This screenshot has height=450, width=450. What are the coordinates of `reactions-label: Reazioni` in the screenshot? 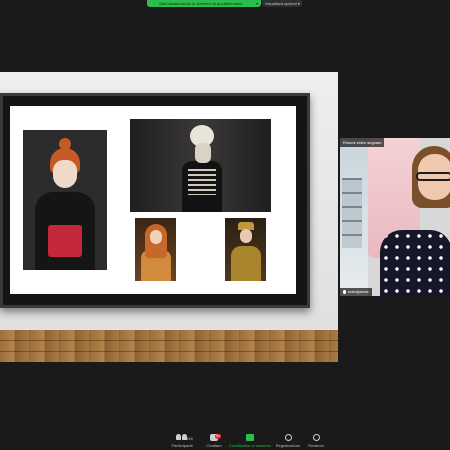 It's located at (316, 445).